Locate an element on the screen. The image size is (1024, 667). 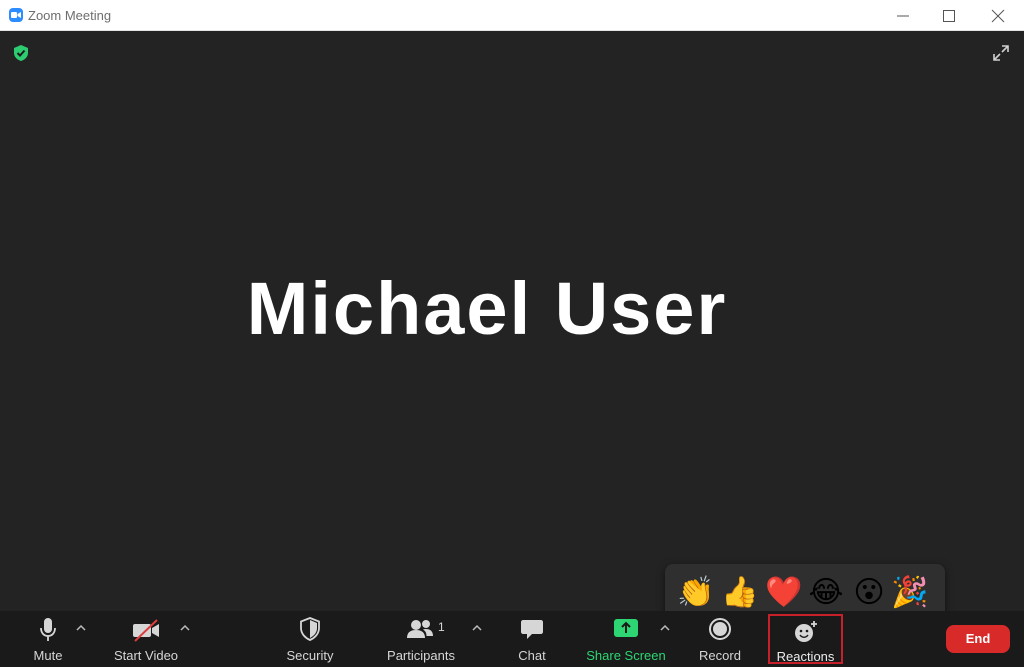
fullscreen-icon is located at coordinates (1001, 53).